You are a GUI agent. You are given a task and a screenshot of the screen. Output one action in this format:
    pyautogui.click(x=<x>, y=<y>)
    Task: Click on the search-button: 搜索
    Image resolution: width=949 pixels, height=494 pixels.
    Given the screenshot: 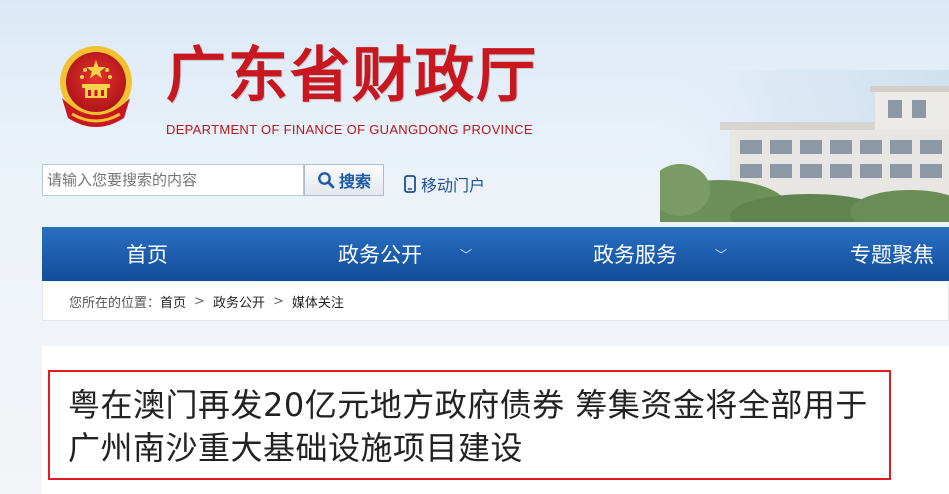 What is the action you would take?
    pyautogui.click(x=344, y=180)
    